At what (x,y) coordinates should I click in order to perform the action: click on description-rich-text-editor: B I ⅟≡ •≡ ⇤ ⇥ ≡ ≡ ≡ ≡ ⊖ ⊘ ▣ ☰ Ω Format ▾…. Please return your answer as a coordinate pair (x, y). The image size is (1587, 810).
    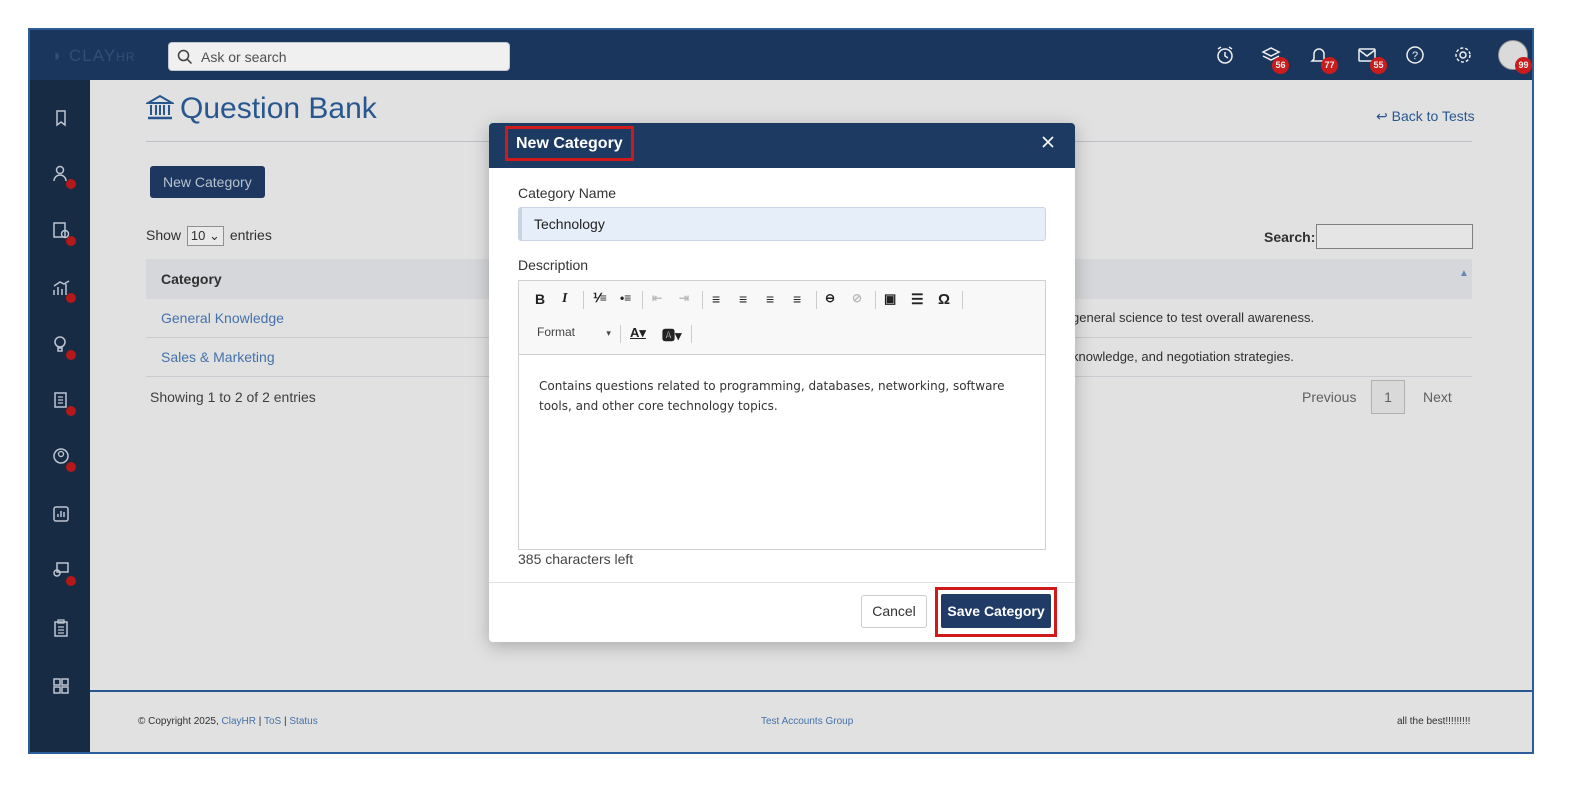
    Looking at the image, I should click on (782, 415).